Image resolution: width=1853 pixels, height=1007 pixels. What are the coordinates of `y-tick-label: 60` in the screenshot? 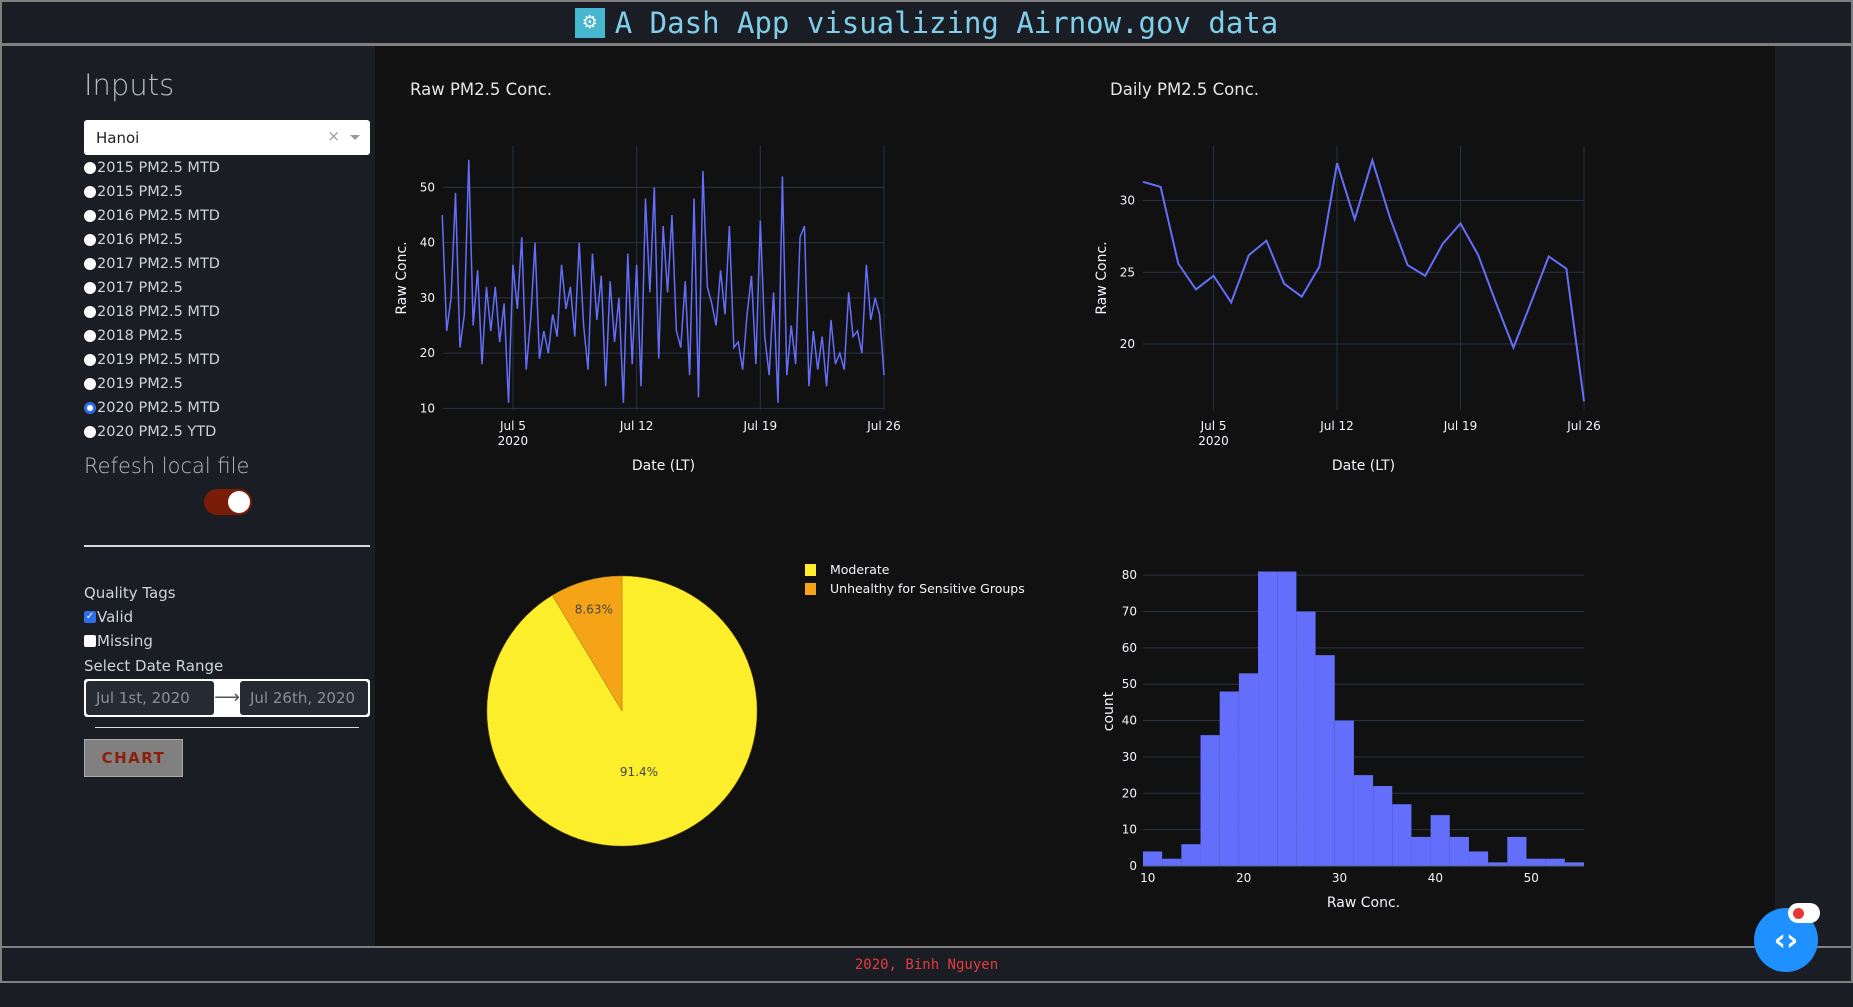 It's located at (1129, 648).